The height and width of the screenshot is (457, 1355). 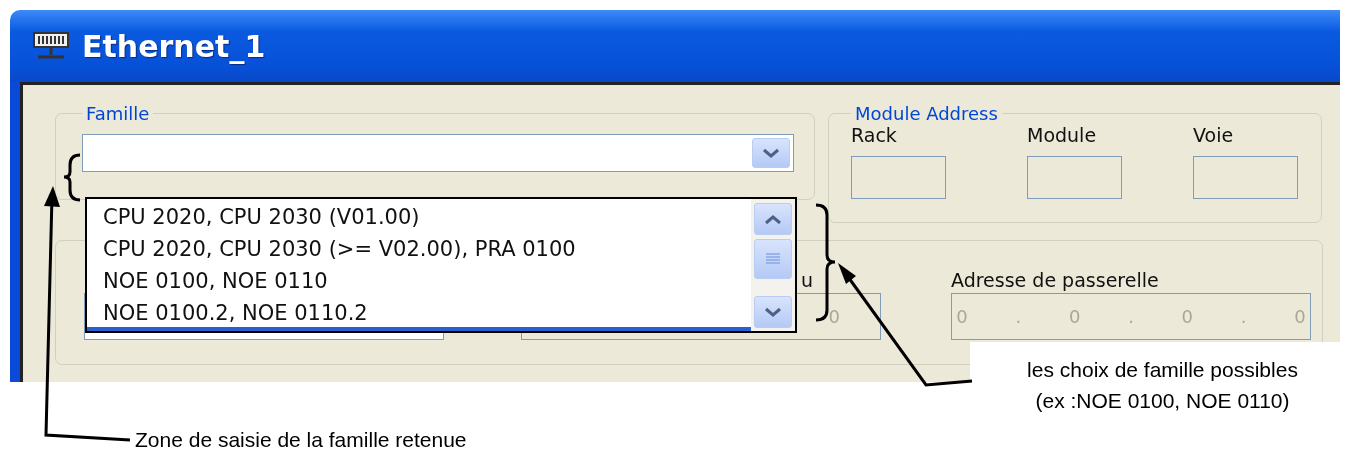 What do you see at coordinates (1214, 136) in the screenshot?
I see `field-label: Voie` at bounding box center [1214, 136].